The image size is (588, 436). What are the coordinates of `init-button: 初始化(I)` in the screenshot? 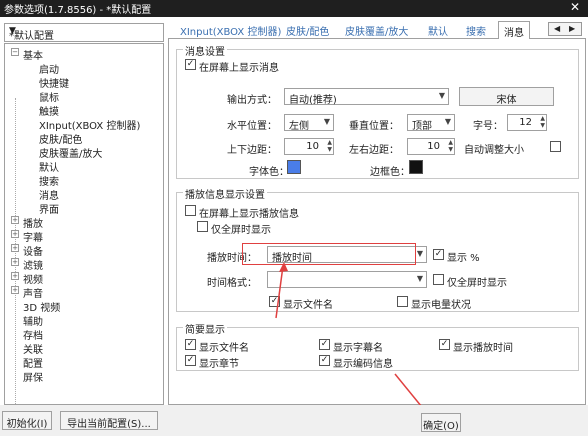 It's located at (27, 420).